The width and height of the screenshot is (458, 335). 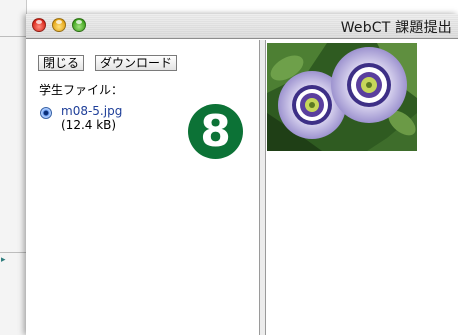 I want to click on background-window: ▸, so click(x=13, y=167).